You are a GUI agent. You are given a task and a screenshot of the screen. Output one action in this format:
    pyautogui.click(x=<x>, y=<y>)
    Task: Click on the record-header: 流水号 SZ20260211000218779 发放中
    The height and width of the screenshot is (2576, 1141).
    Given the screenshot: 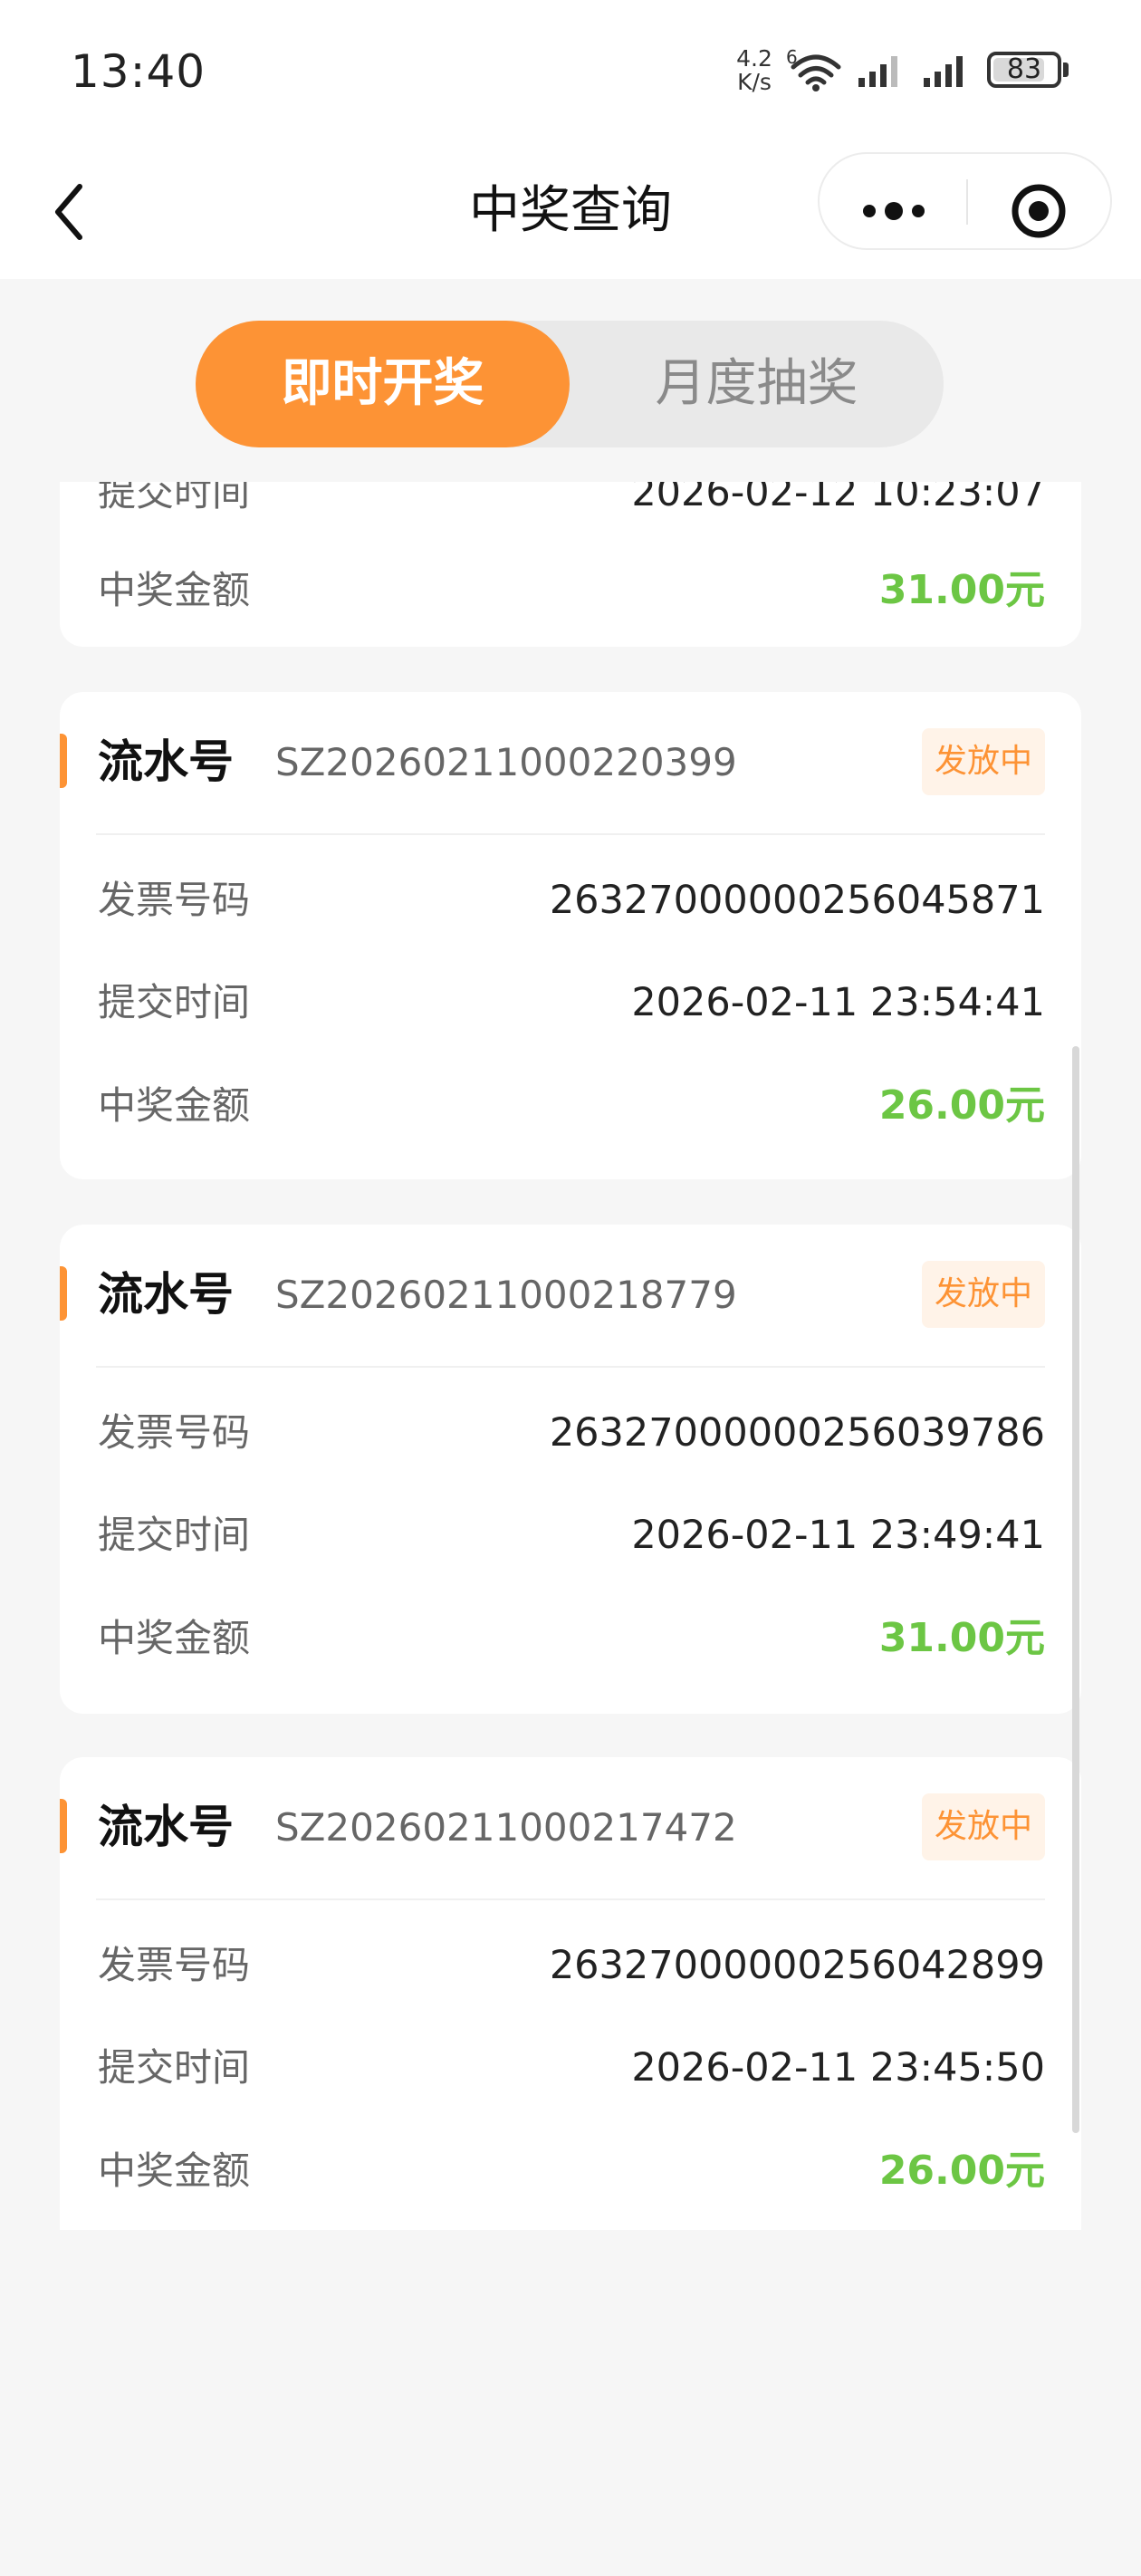 What is the action you would take?
    pyautogui.click(x=570, y=1295)
    